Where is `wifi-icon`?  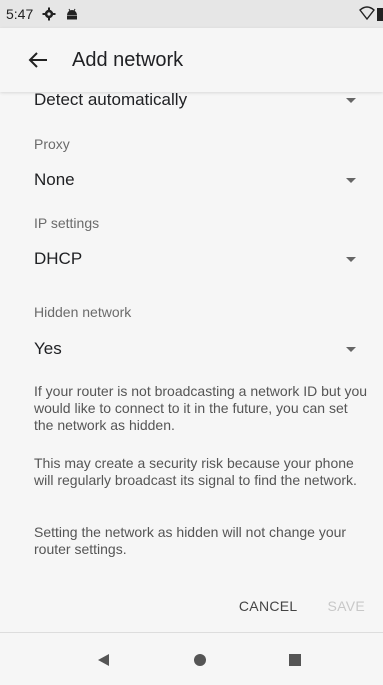
wifi-icon is located at coordinates (367, 15).